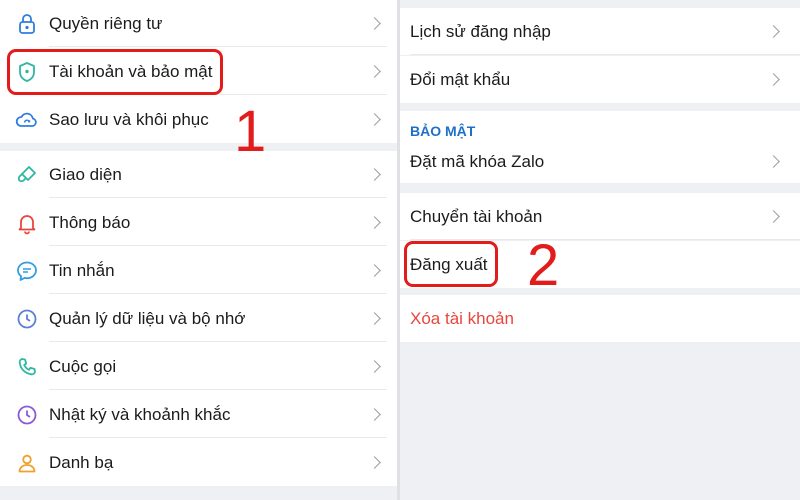 Image resolution: width=800 pixels, height=500 pixels. What do you see at coordinates (460, 79) in the screenshot?
I see `menu-item-label: Đổi mật khẩu` at bounding box center [460, 79].